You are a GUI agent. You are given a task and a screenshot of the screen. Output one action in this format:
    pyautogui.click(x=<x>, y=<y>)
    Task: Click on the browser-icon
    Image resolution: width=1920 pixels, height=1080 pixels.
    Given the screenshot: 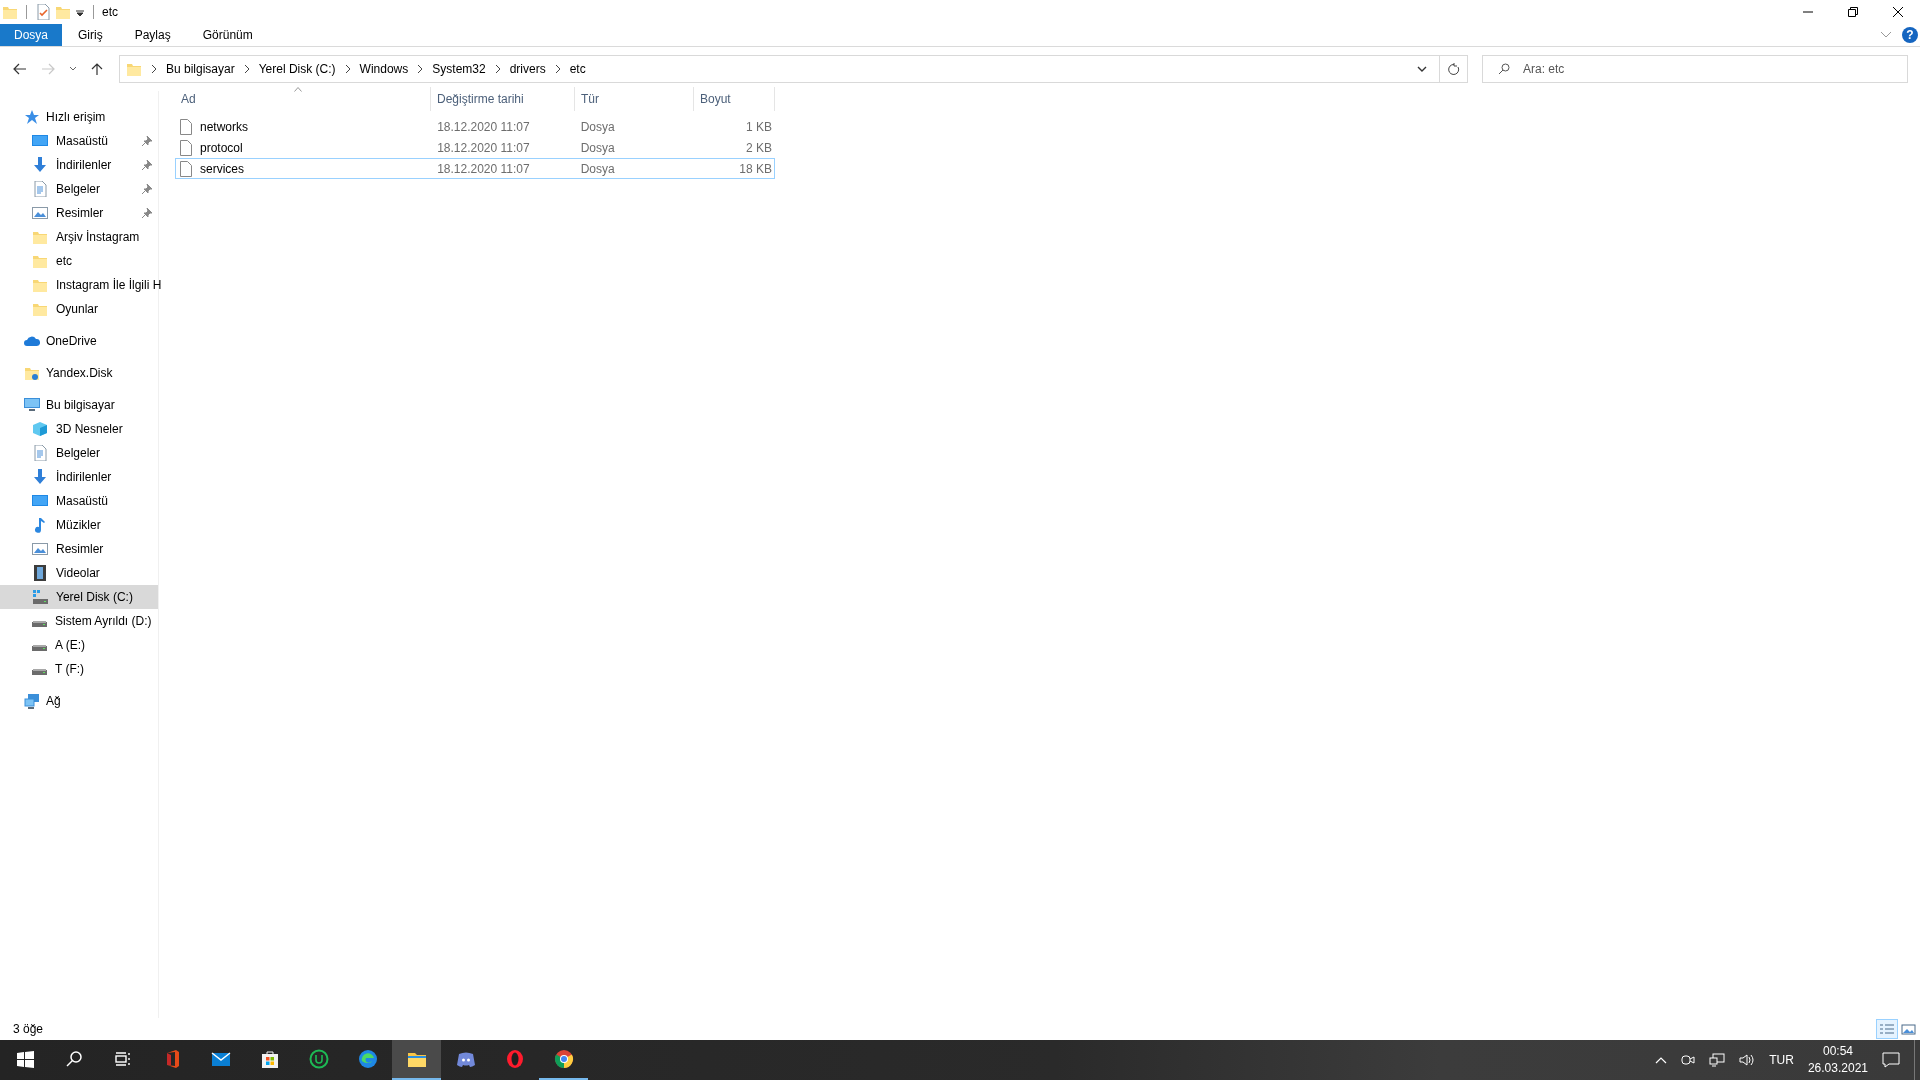 What is the action you would take?
    pyautogui.click(x=563, y=1059)
    